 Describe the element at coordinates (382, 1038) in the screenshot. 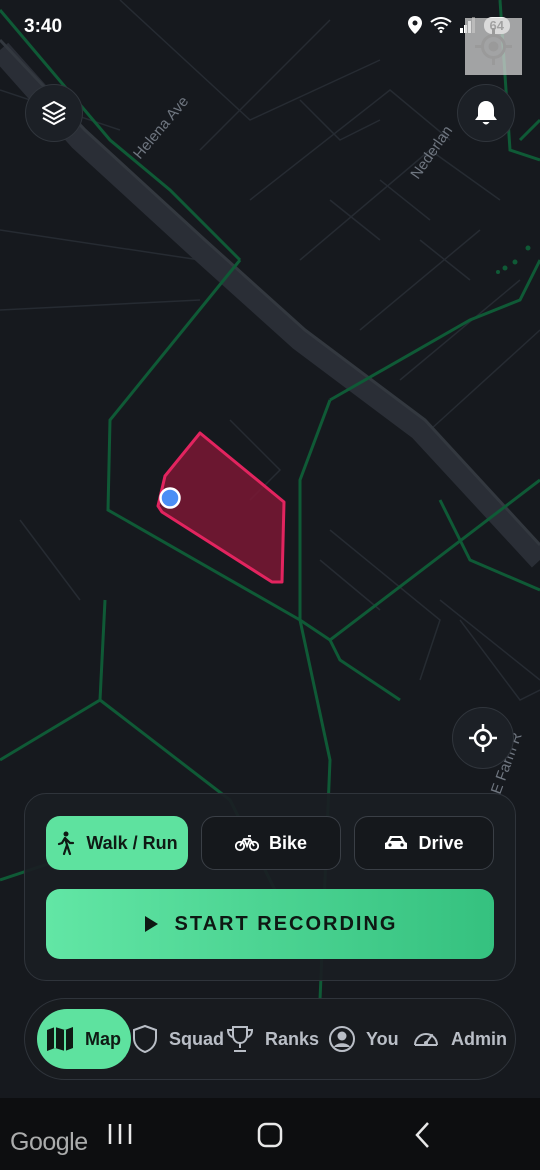

I see `nav-label: You` at that location.